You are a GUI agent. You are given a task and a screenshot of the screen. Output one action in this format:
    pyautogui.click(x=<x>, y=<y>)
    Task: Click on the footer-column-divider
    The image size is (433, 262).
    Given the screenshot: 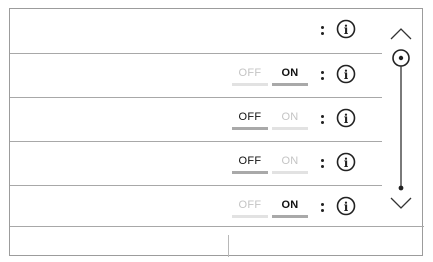 What is the action you would take?
    pyautogui.click(x=228, y=246)
    